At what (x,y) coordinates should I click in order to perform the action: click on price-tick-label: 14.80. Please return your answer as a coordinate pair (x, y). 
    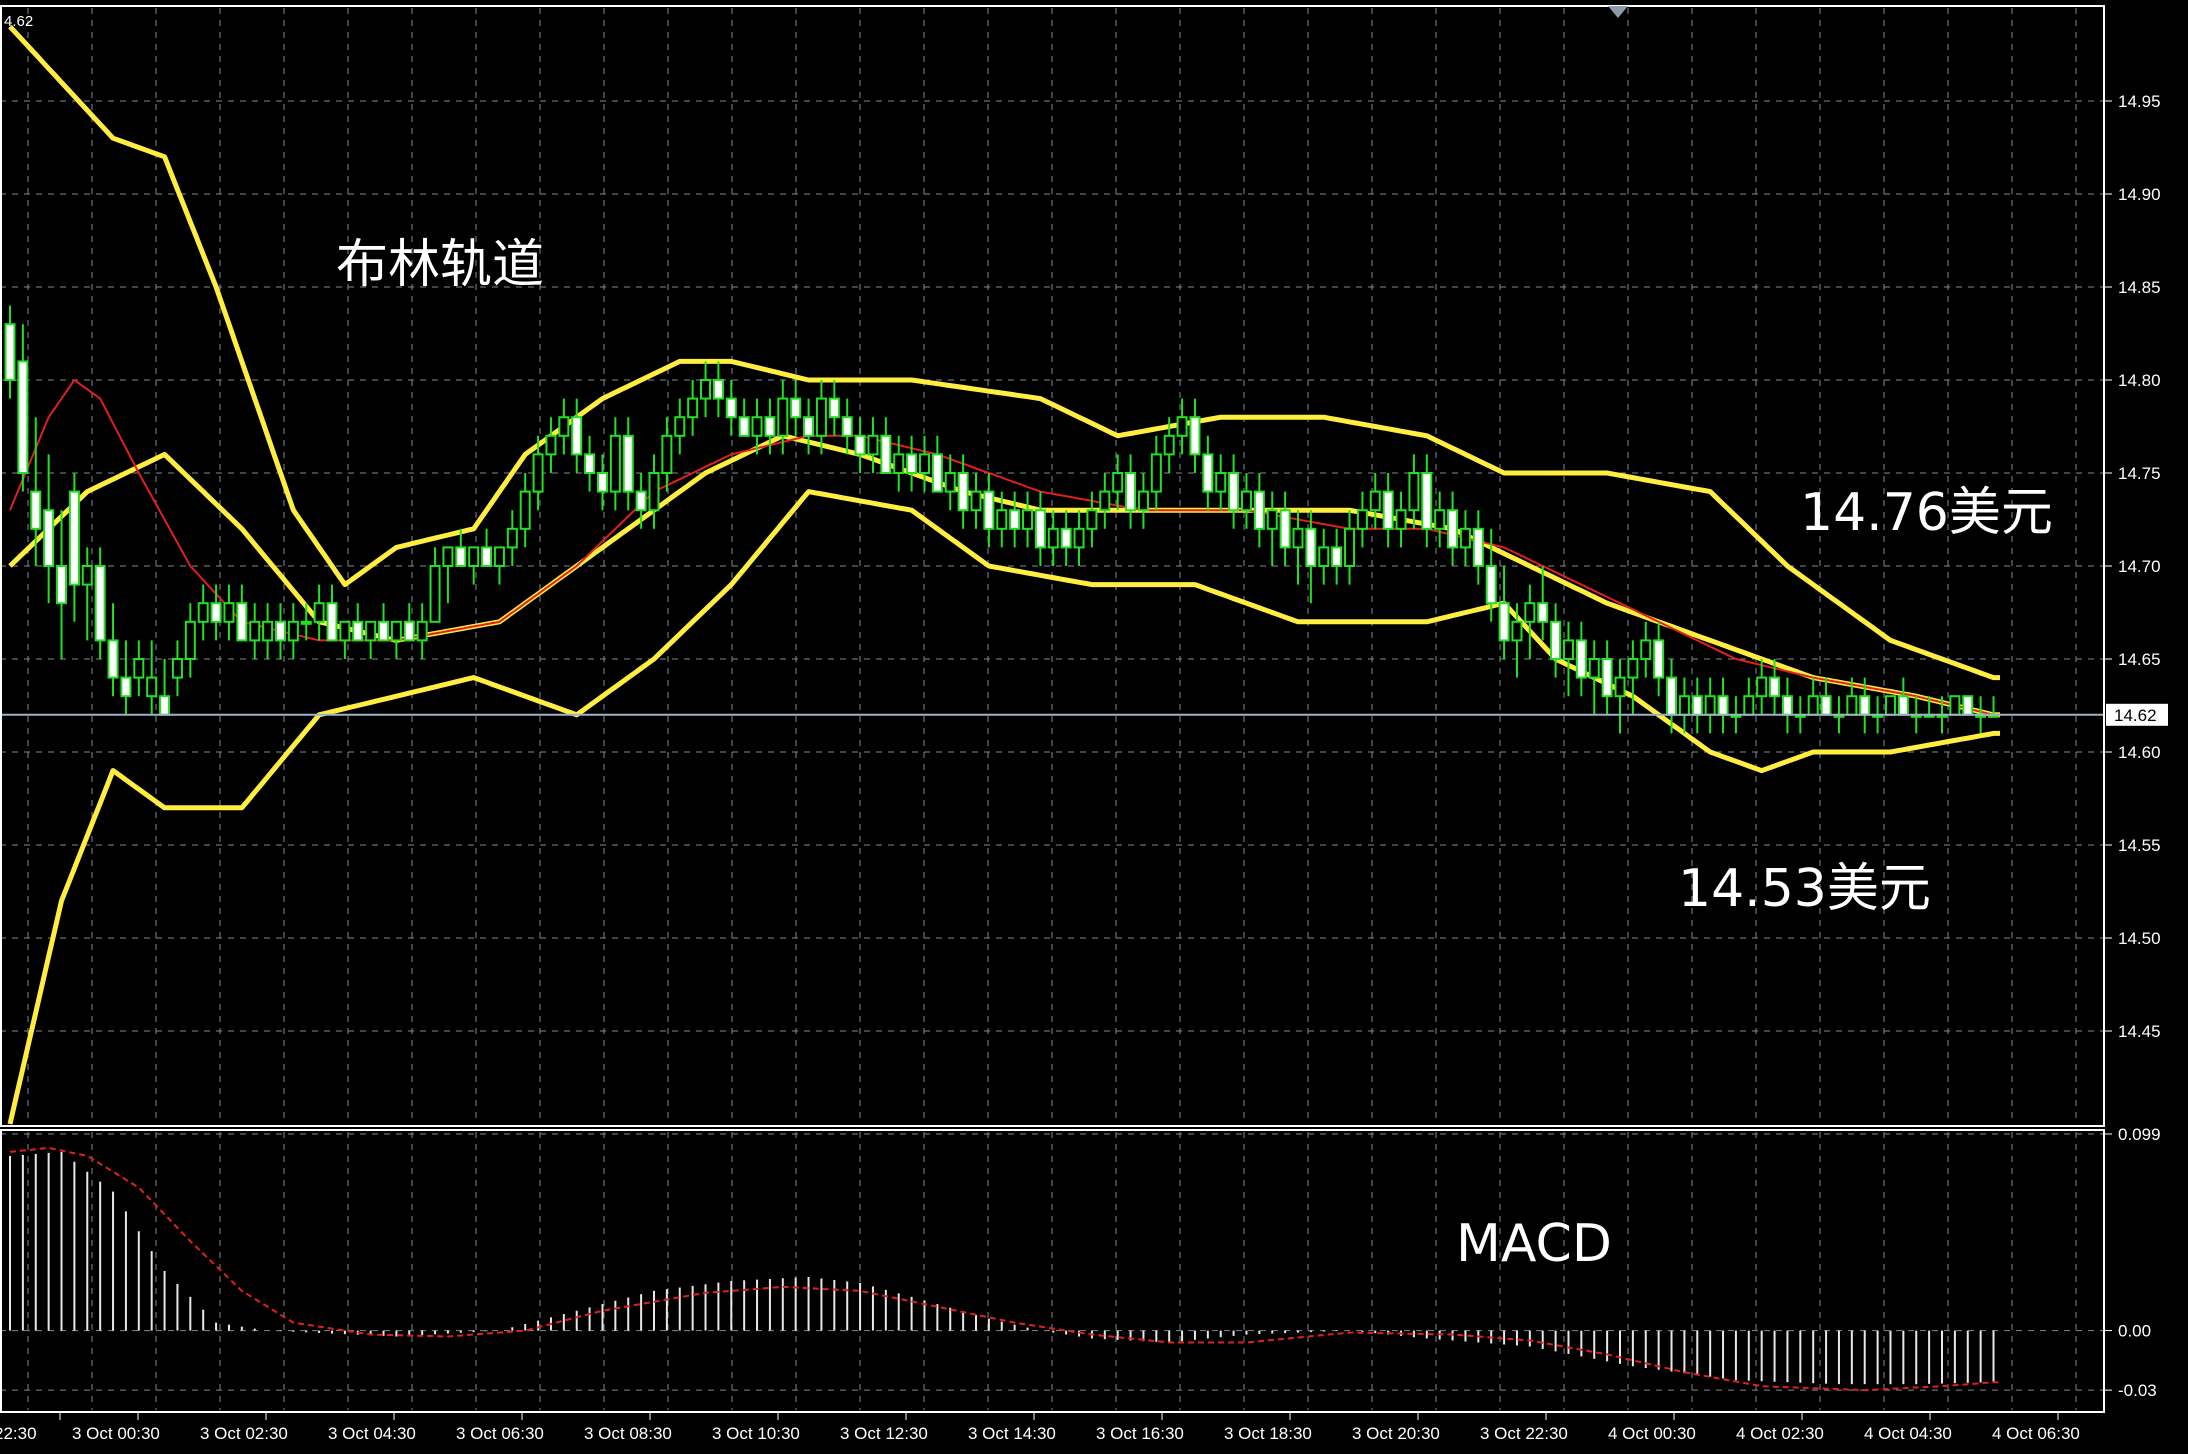
    Looking at the image, I should click on (2139, 380).